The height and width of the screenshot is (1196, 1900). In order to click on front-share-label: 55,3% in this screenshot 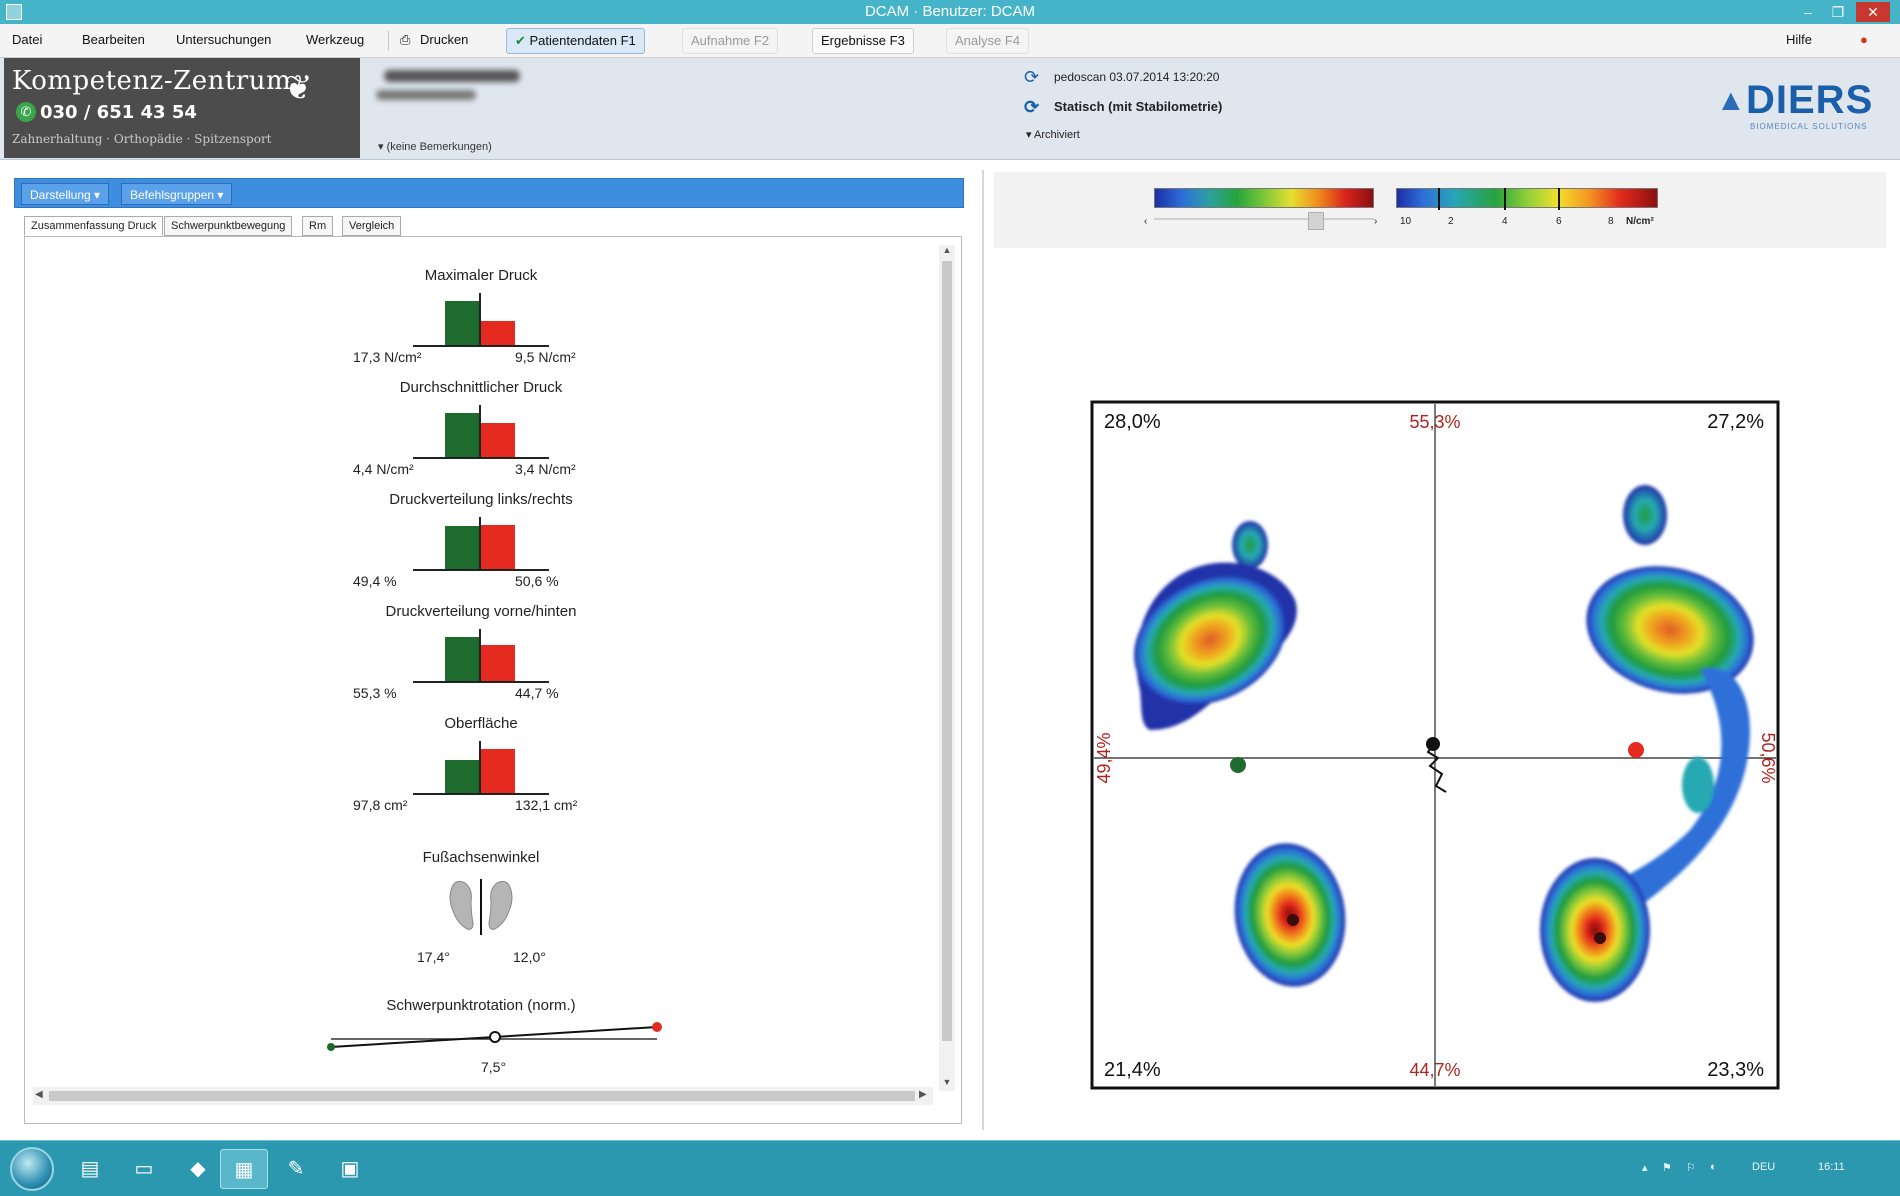, I will do `click(1434, 422)`.